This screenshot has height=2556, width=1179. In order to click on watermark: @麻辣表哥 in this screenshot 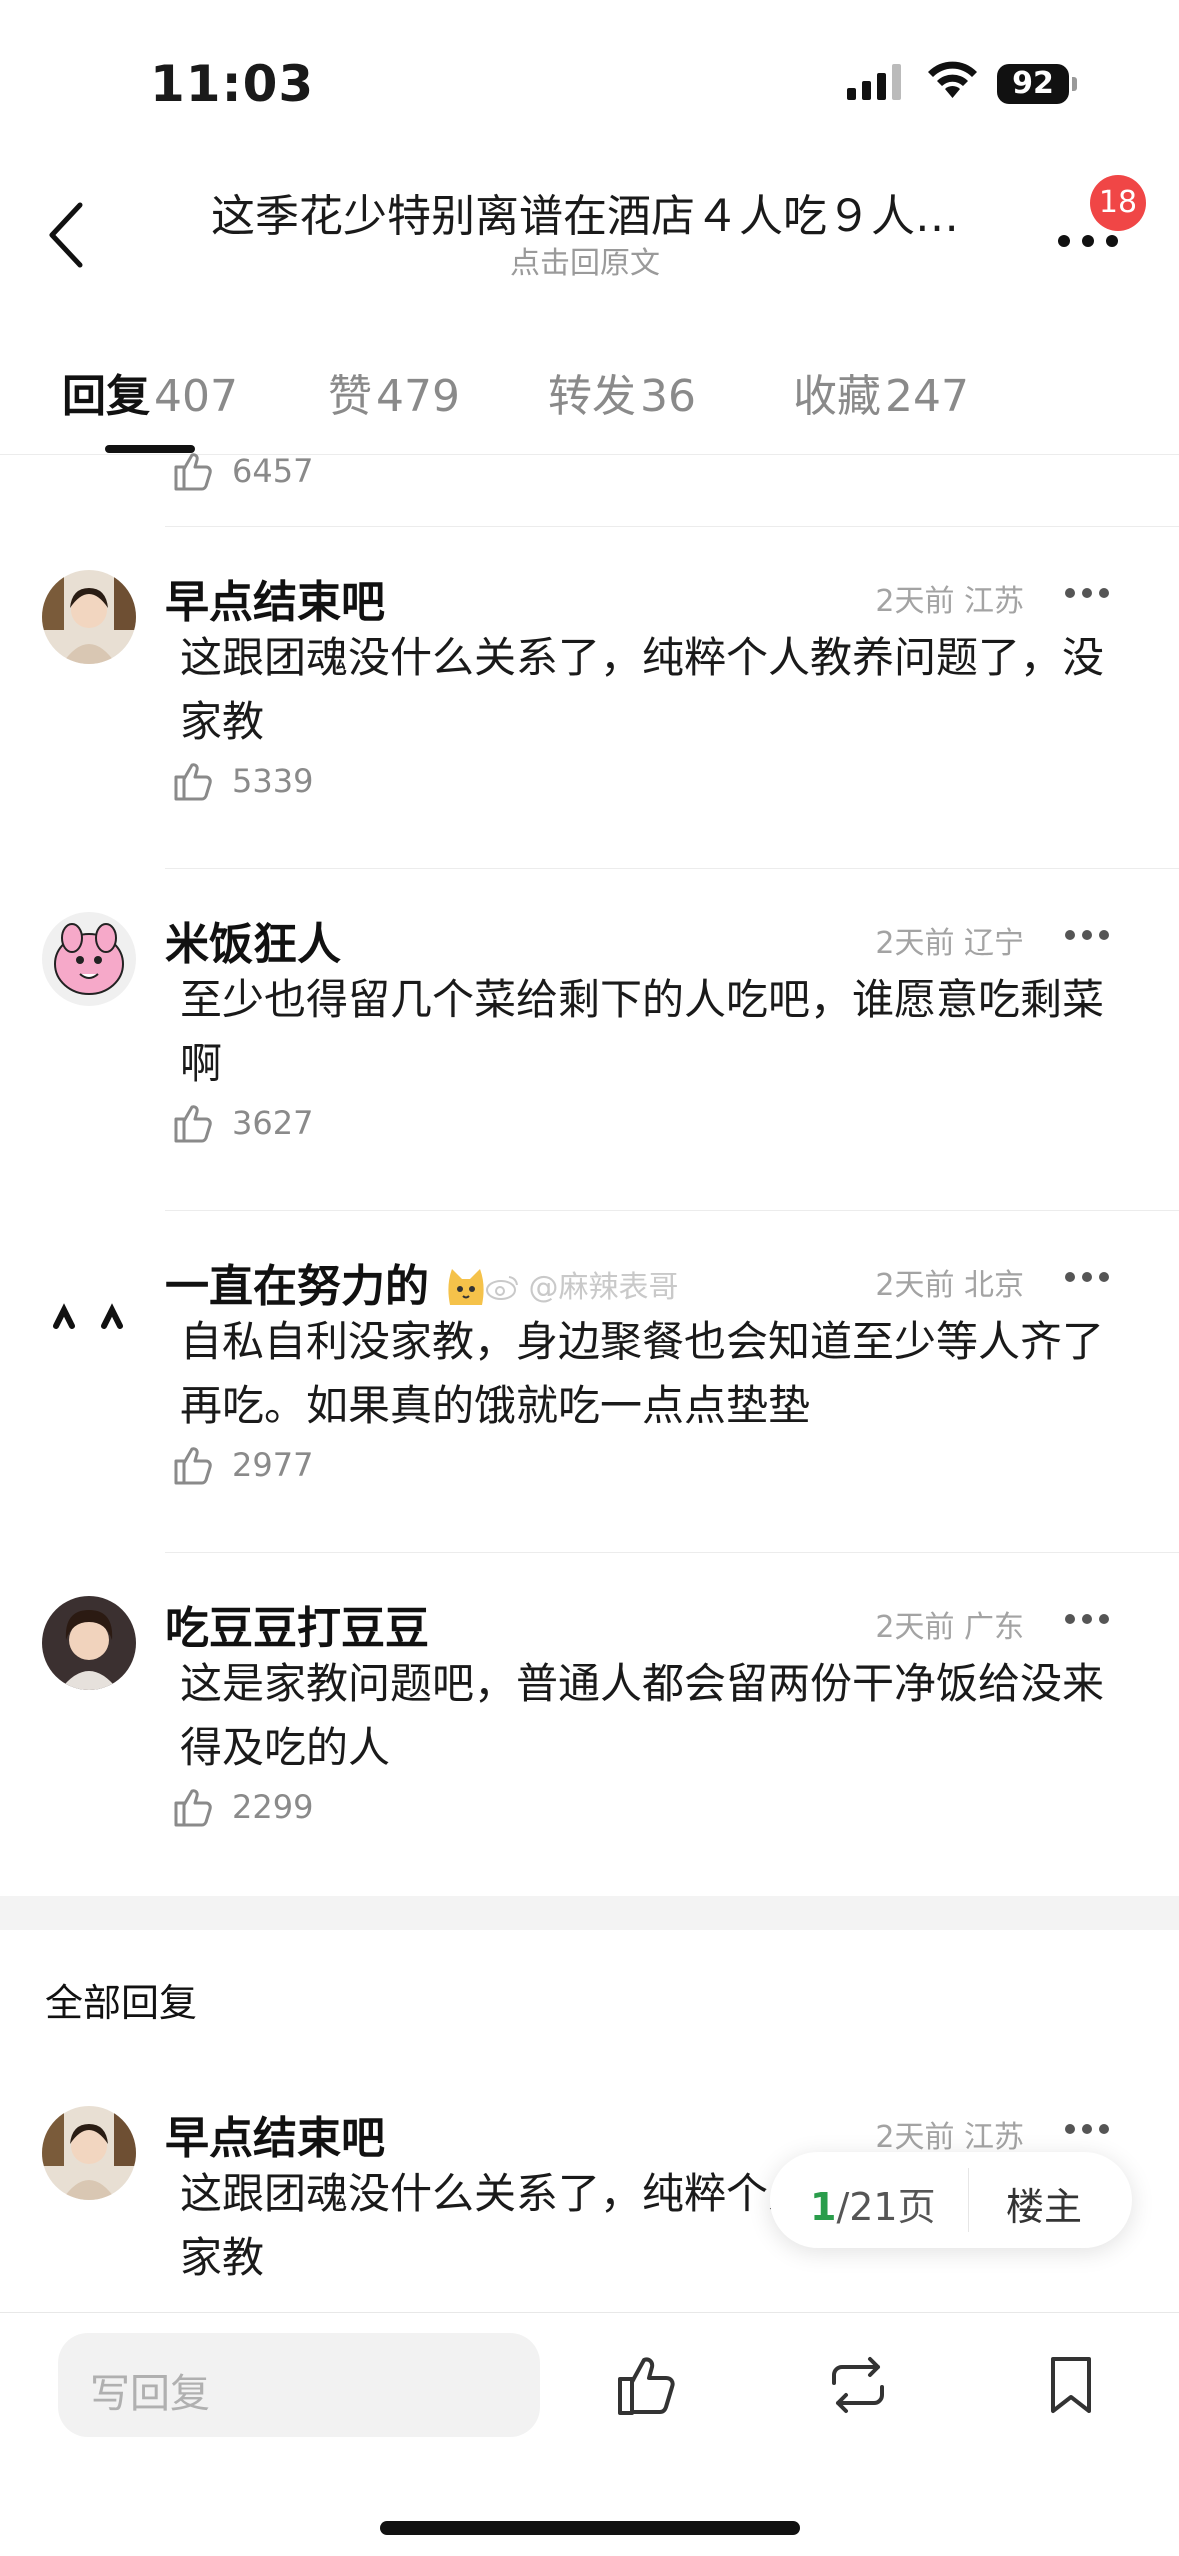, I will do `click(582, 1284)`.